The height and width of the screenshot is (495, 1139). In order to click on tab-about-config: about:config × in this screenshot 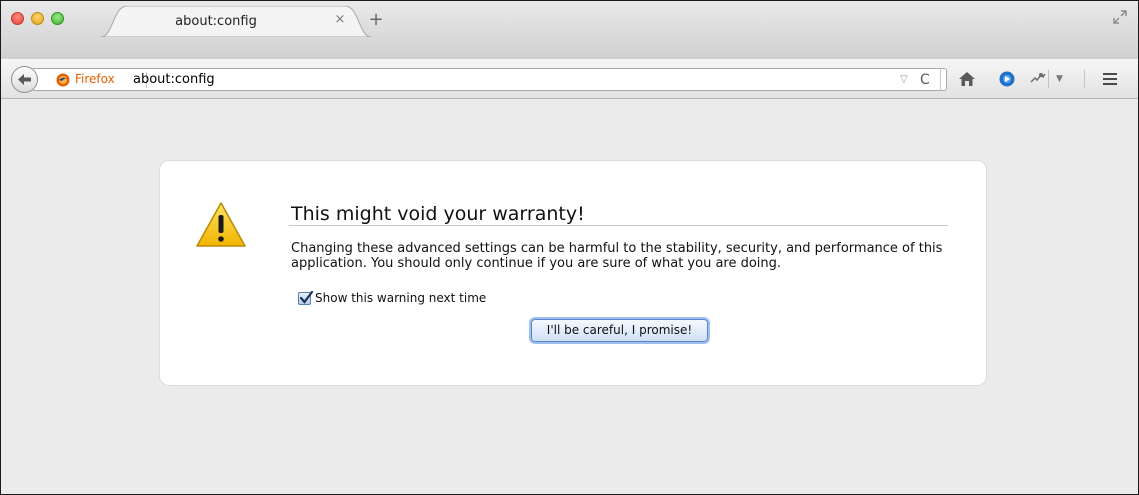, I will do `click(236, 21)`.